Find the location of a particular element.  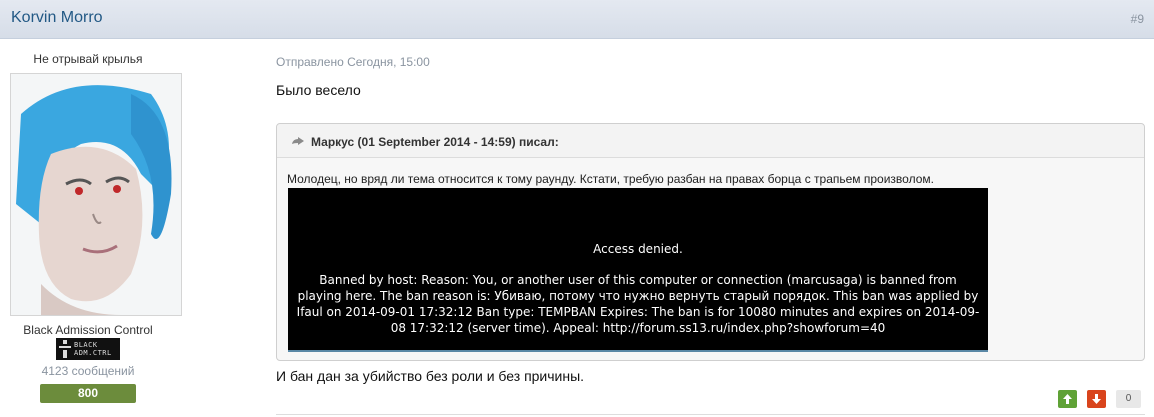

rate-down-button is located at coordinates (1096, 399).